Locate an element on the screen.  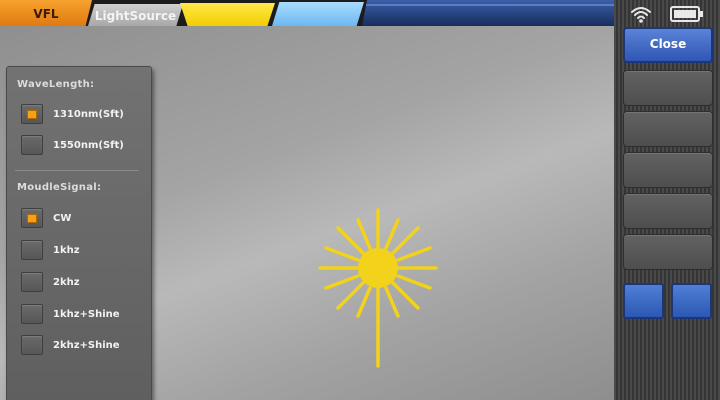
option-label: 1khz+Shine is located at coordinates (86, 314).